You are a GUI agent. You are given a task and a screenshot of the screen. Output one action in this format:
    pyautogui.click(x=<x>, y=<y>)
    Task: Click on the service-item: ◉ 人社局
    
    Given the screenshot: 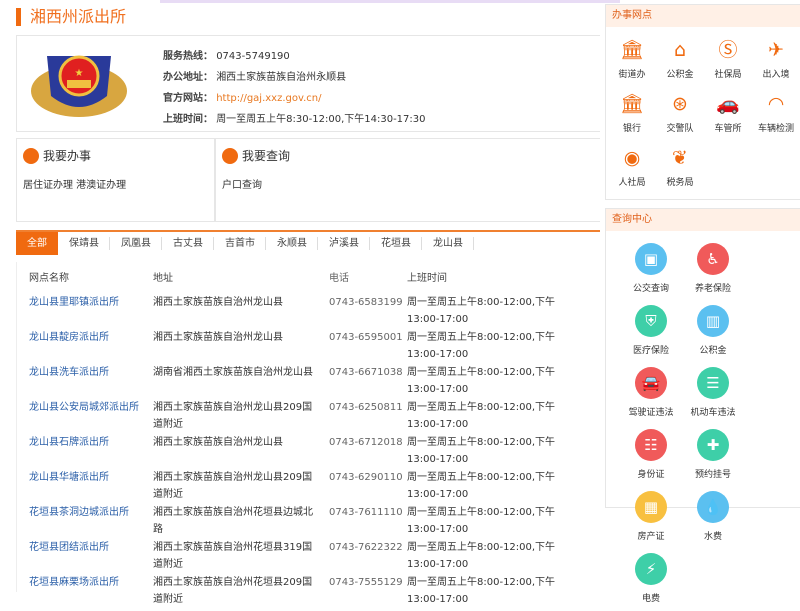 What is the action you would take?
    pyautogui.click(x=632, y=170)
    